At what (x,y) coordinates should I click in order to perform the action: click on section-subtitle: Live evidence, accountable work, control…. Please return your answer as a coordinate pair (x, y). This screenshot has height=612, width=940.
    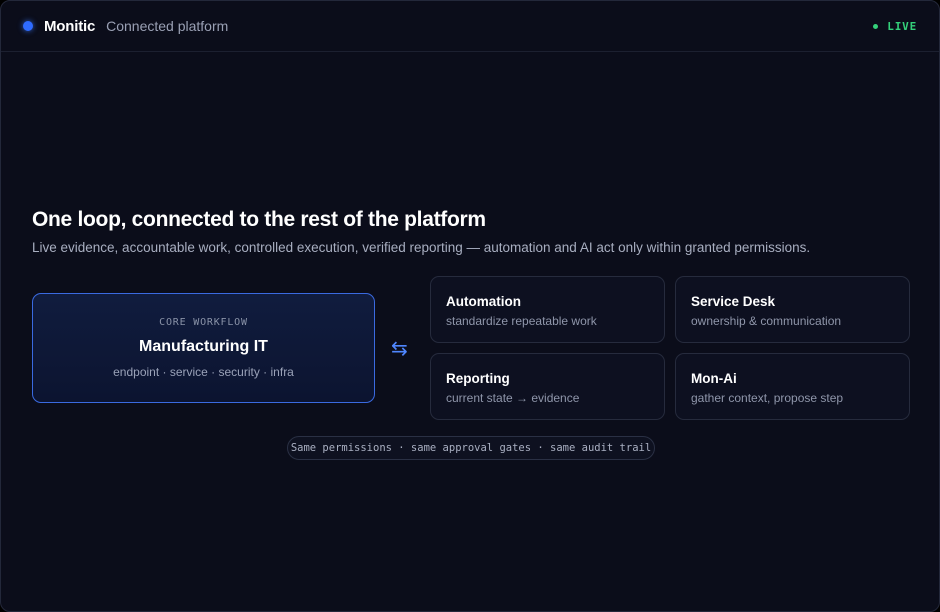
    Looking at the image, I should click on (421, 247).